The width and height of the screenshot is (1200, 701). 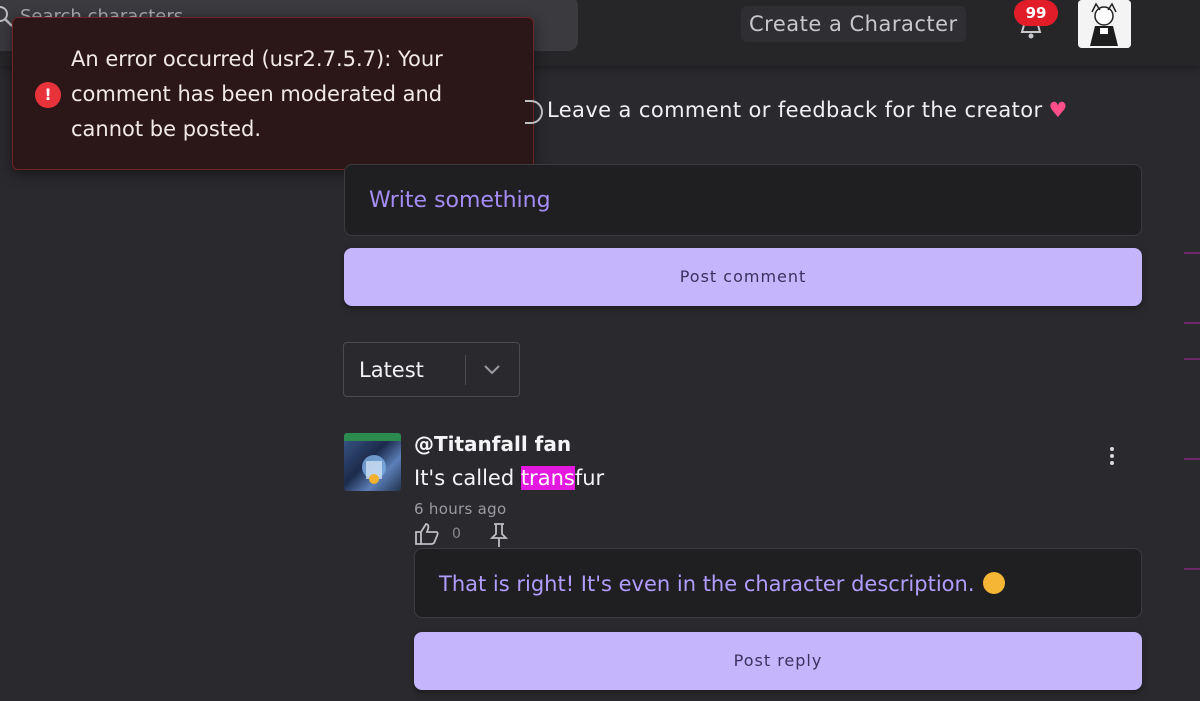 What do you see at coordinates (589, 478) in the screenshot?
I see `comment-text-after: fur` at bounding box center [589, 478].